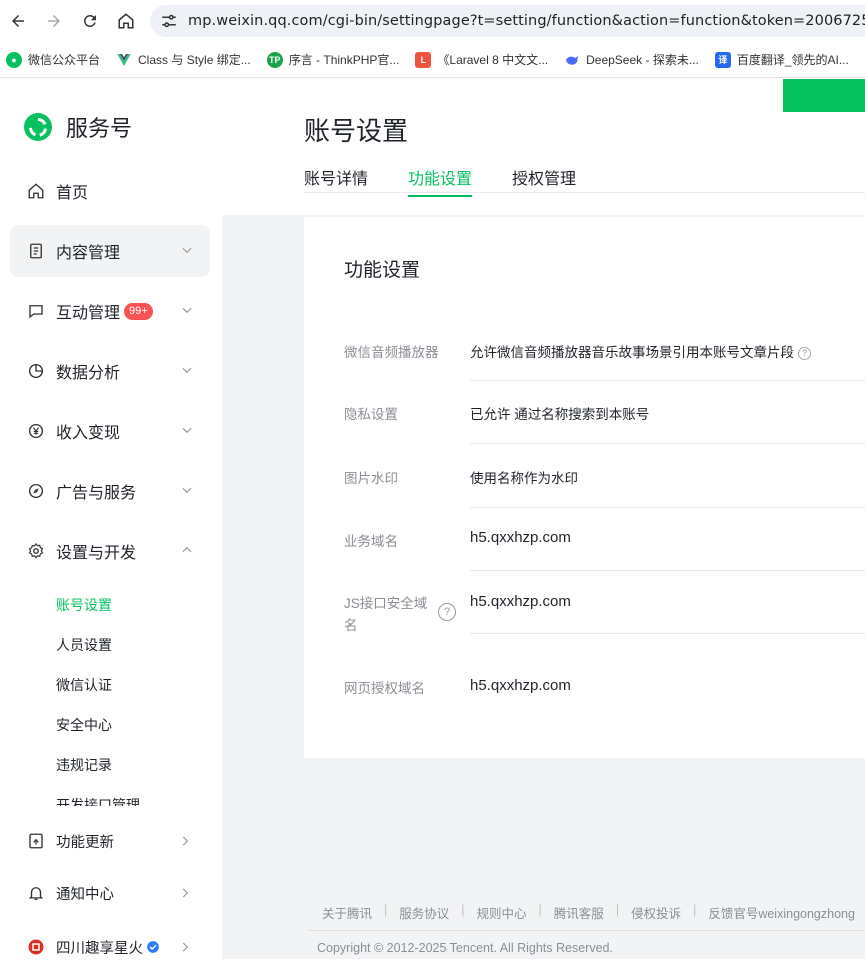  I want to click on arrow-right-icon, so click(54, 21).